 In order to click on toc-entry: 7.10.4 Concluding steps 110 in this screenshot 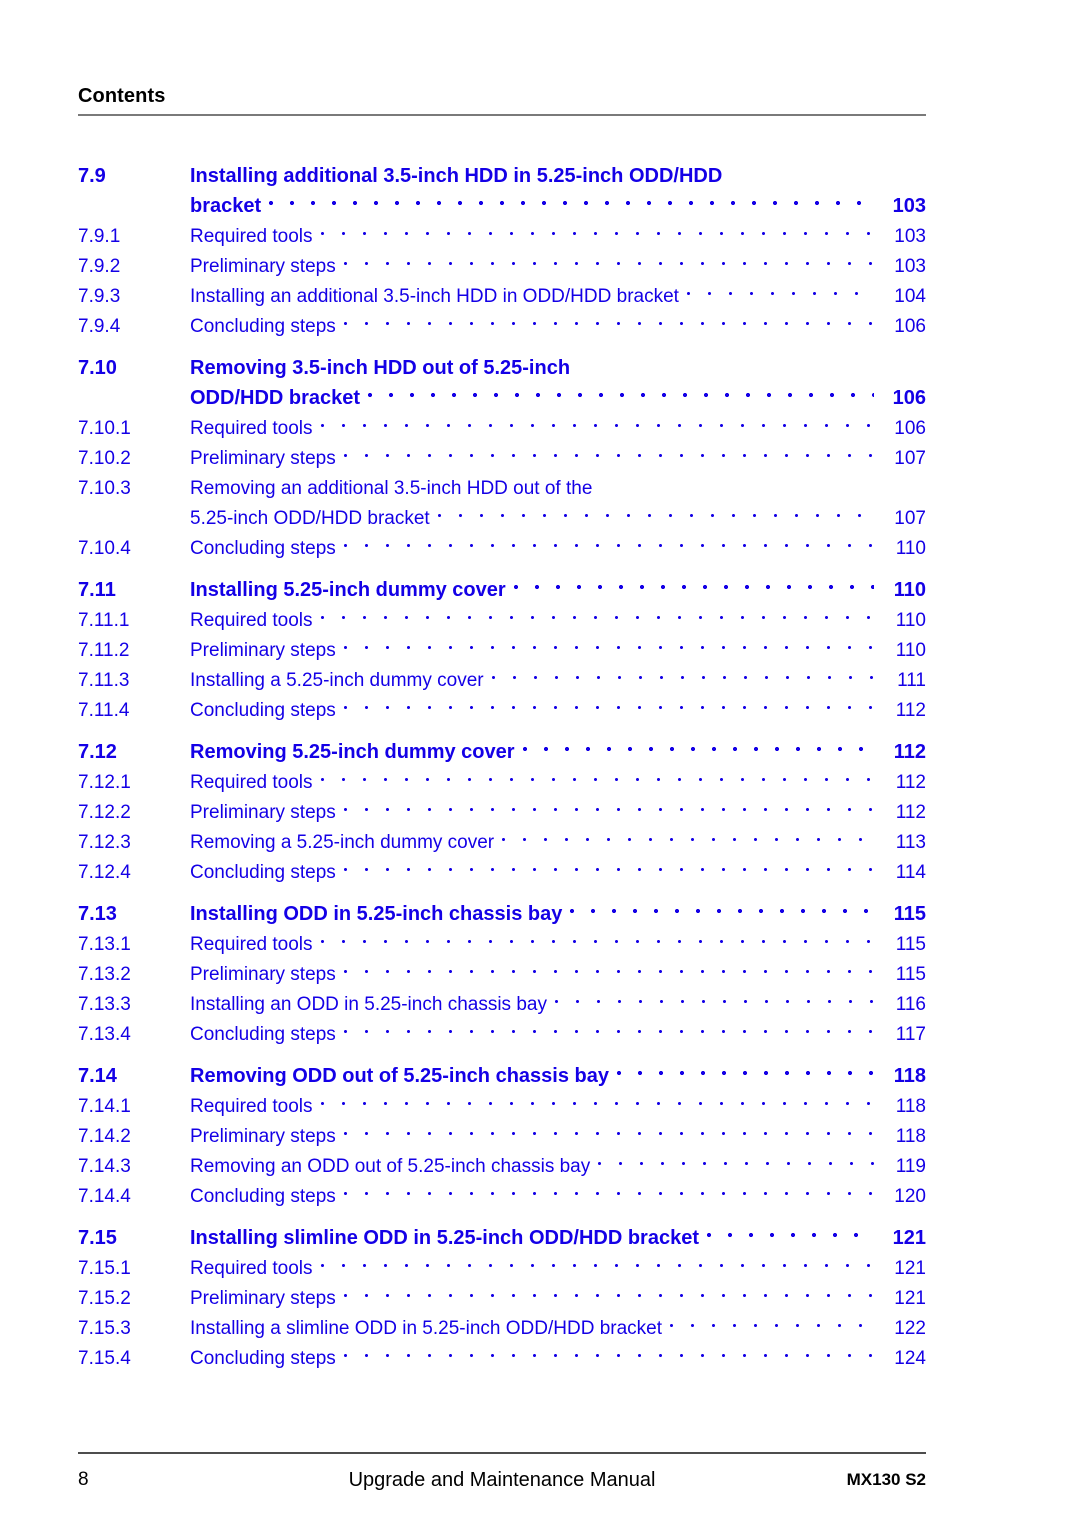, I will do `click(502, 541)`.